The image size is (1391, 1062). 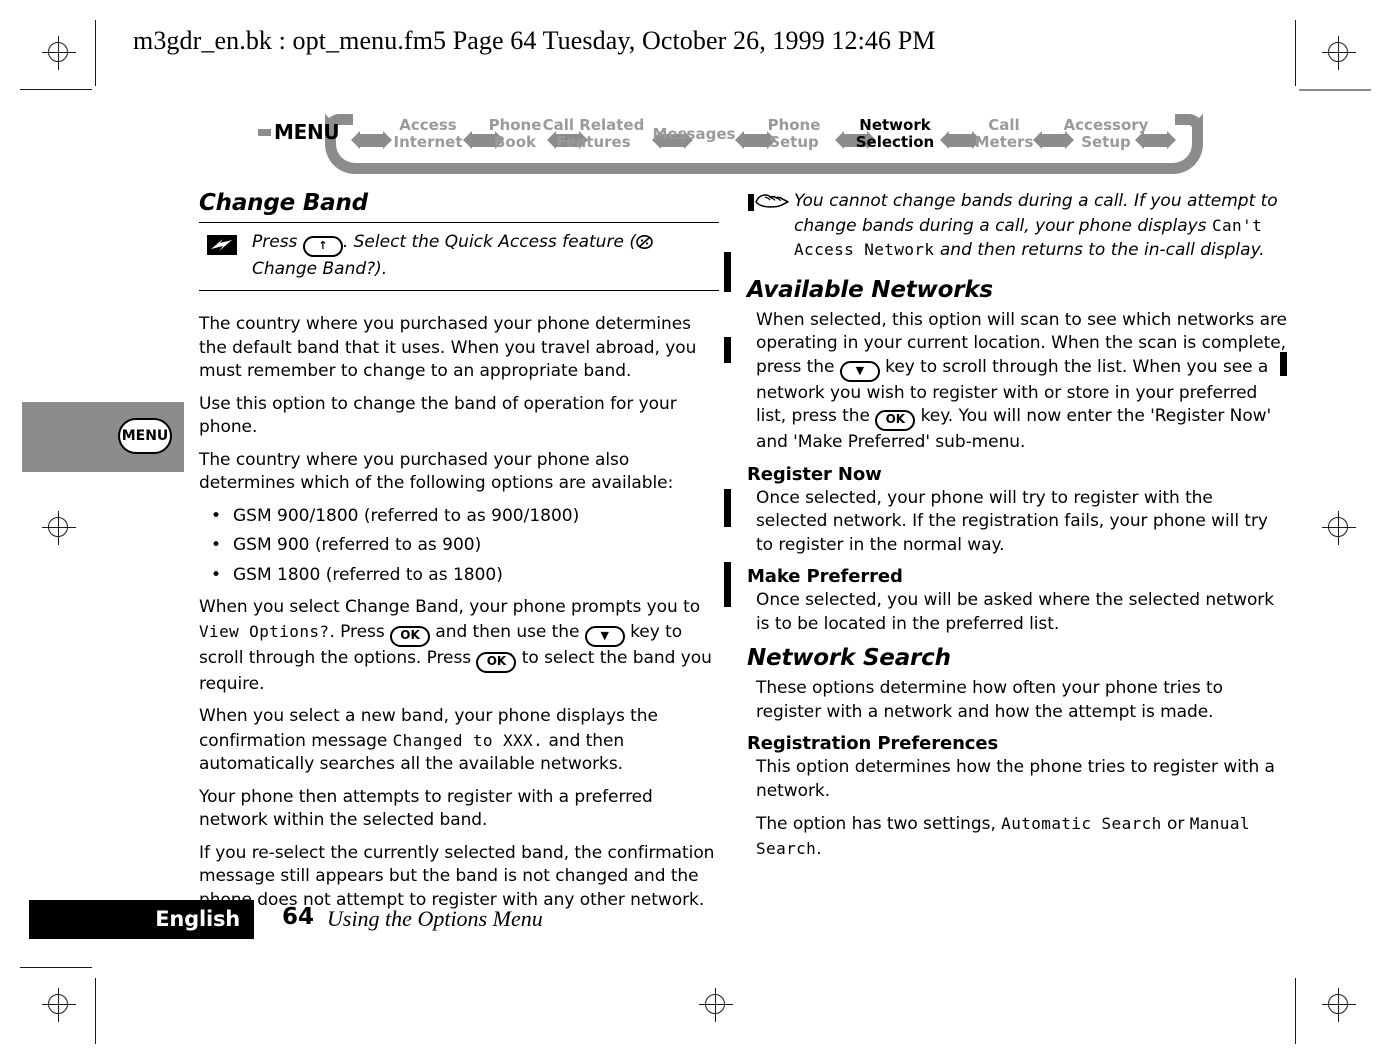 I want to click on qa-text-part1: Press, so click(x=277, y=242).